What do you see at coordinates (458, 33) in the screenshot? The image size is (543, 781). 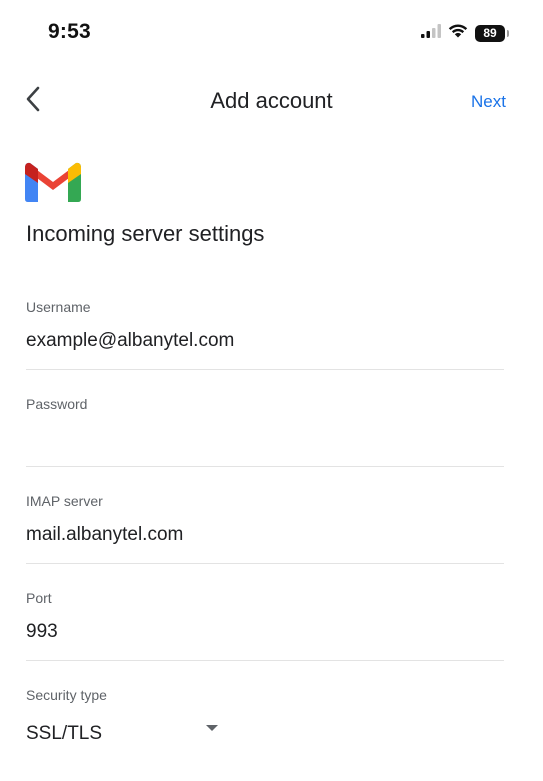 I see `wifi-icon` at bounding box center [458, 33].